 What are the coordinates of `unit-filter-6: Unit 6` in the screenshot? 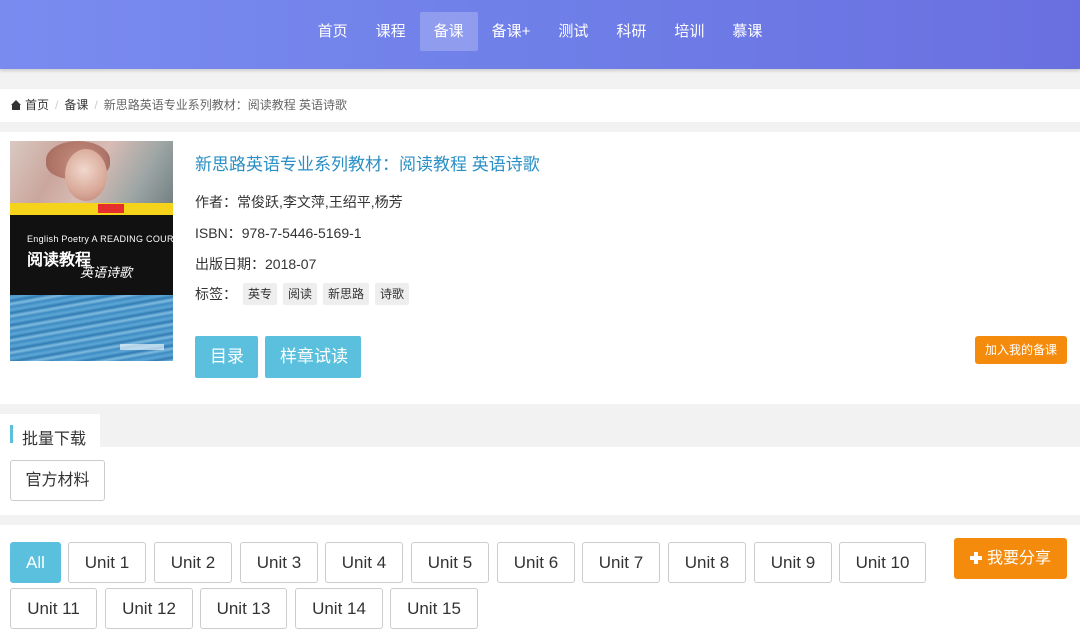 It's located at (536, 562).